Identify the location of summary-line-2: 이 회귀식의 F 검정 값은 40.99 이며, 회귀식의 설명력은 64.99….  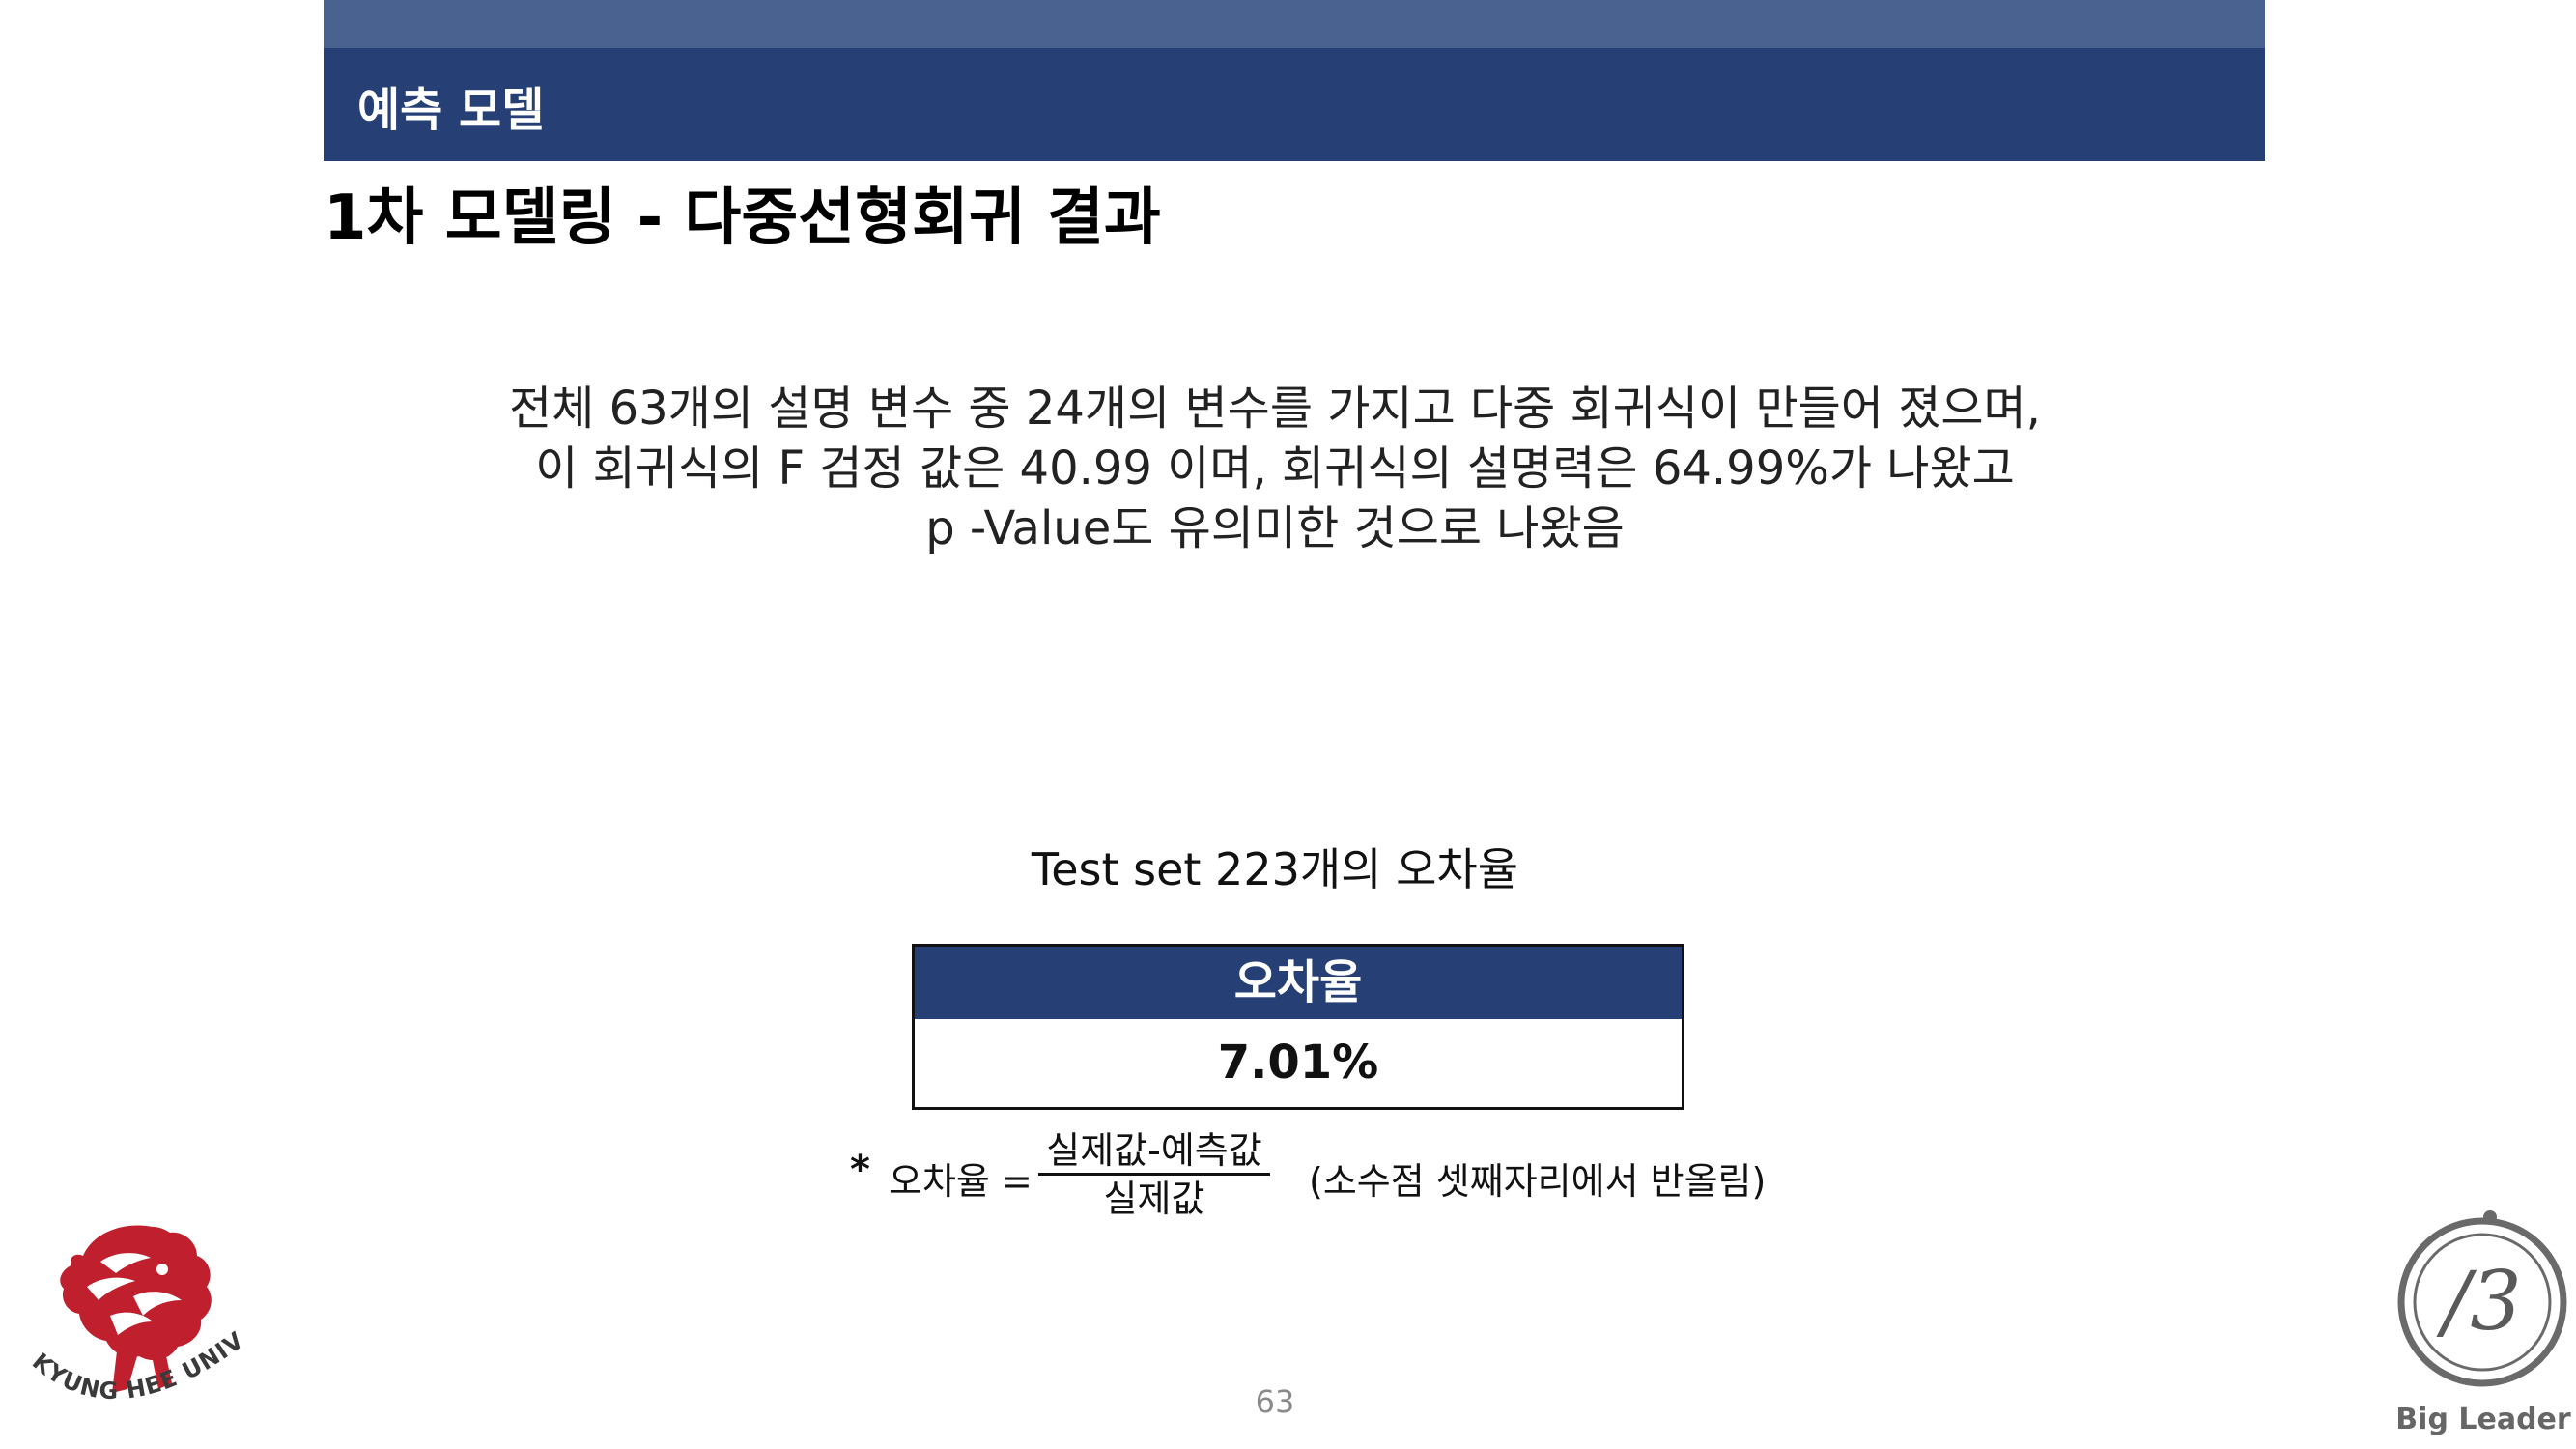
(1275, 468).